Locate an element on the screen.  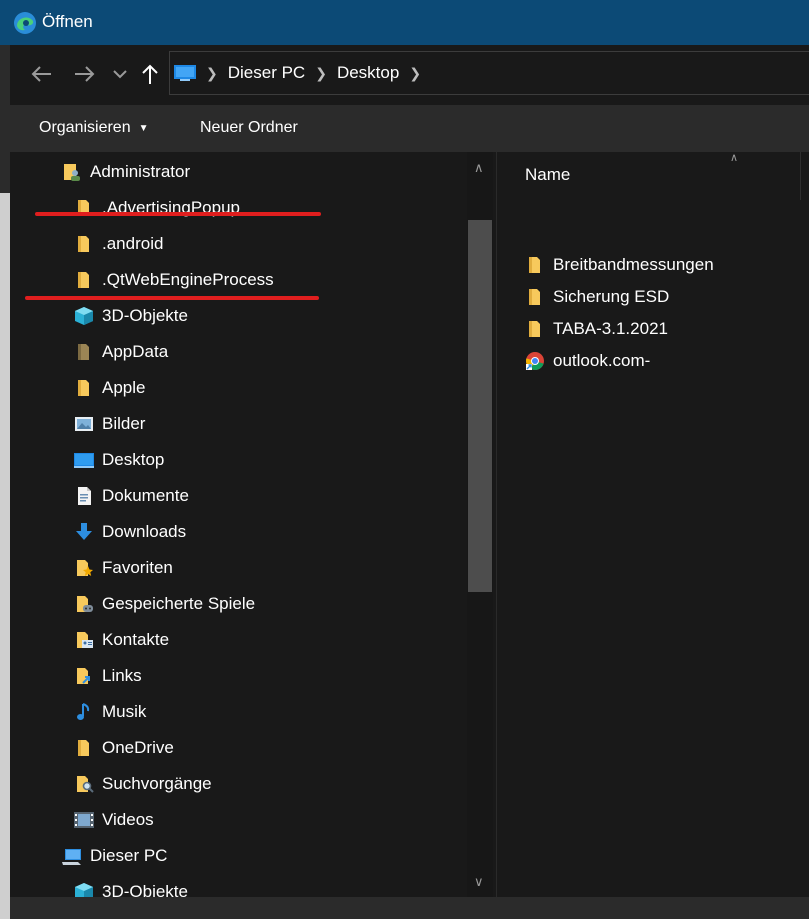
new-folder-label: Neuer Ordner is located at coordinates (249, 127).